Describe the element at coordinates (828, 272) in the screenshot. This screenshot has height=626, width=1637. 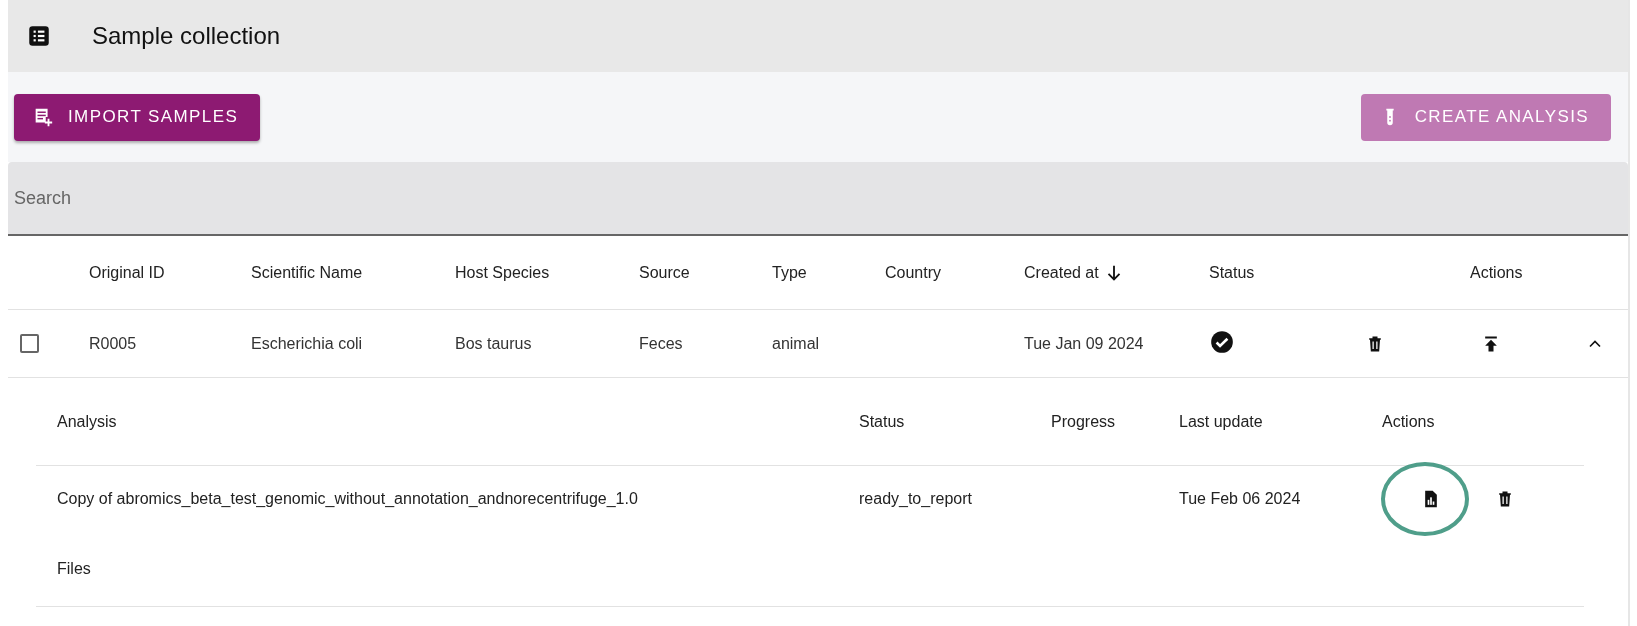
I see `column-header: Type` at that location.